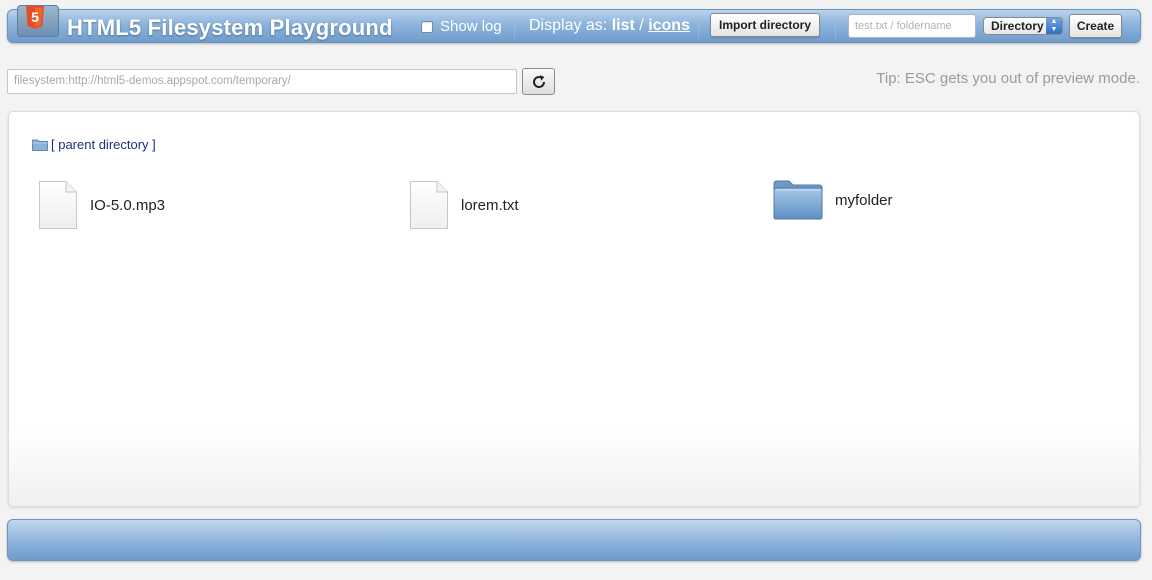  Describe the element at coordinates (833, 200) in the screenshot. I see `folder-item: myfolder` at that location.